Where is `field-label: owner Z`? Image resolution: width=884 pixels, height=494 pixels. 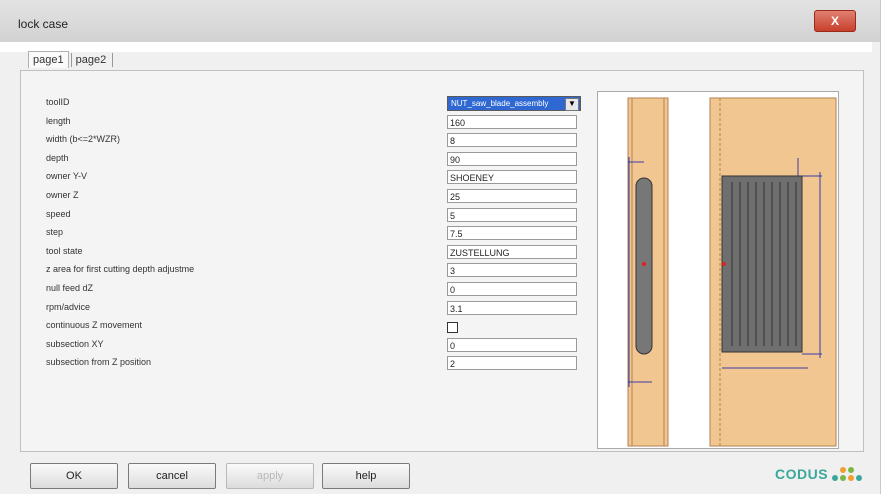
field-label: owner Z is located at coordinates (62, 195).